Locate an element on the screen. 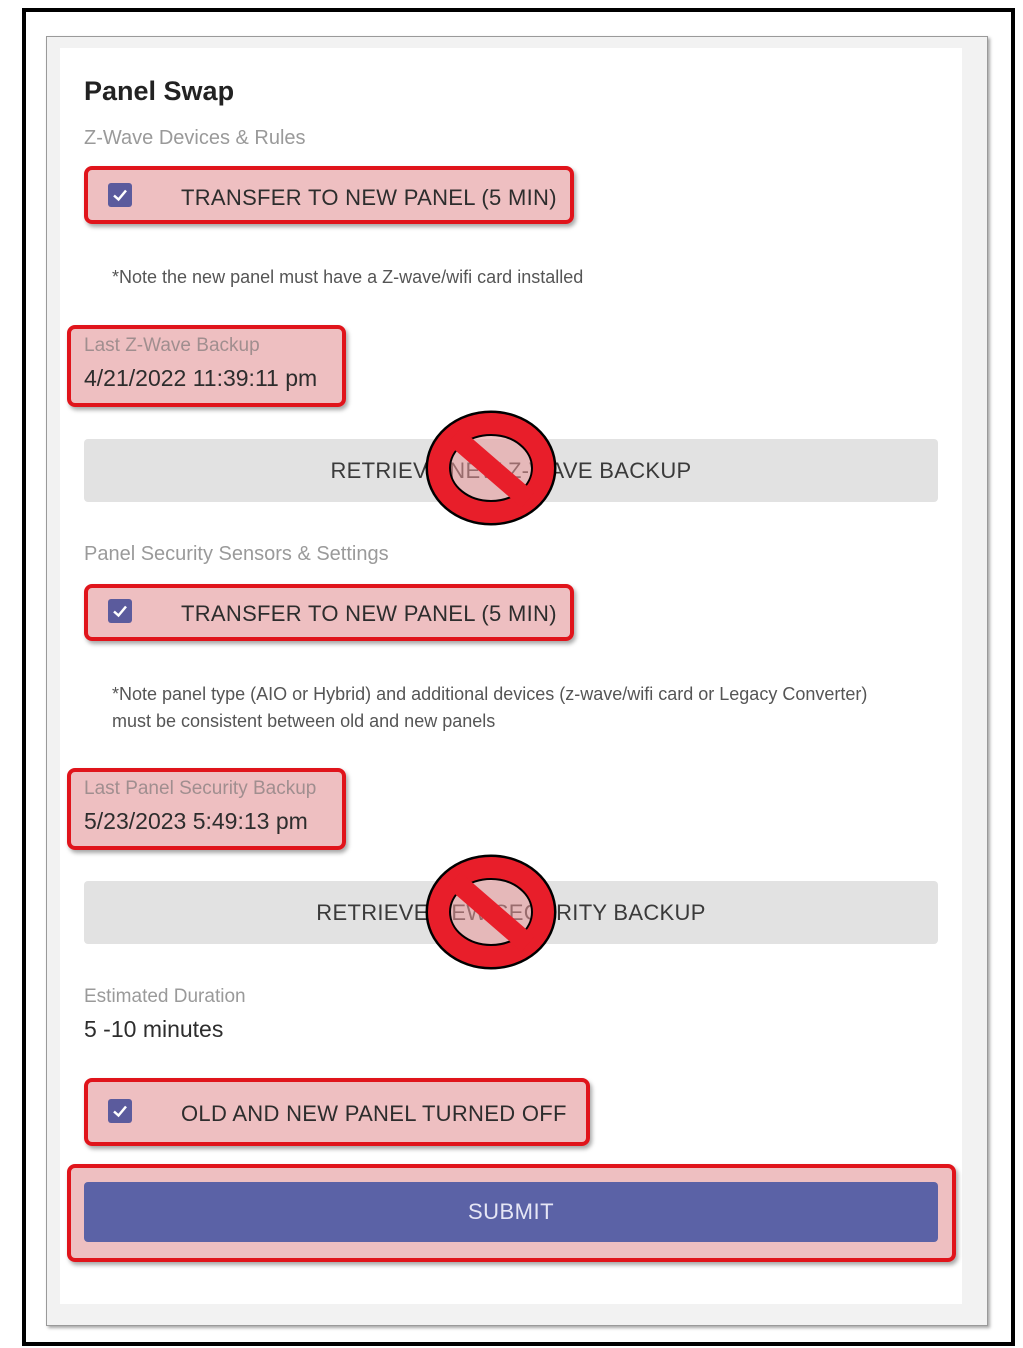 This screenshot has width=1023, height=1348. zwave-transfer-checkbox is located at coordinates (120, 195).